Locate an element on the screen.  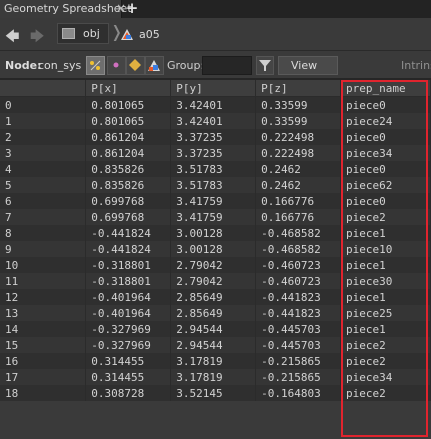
py-cell: 2.79042 is located at coordinates (213, 265).